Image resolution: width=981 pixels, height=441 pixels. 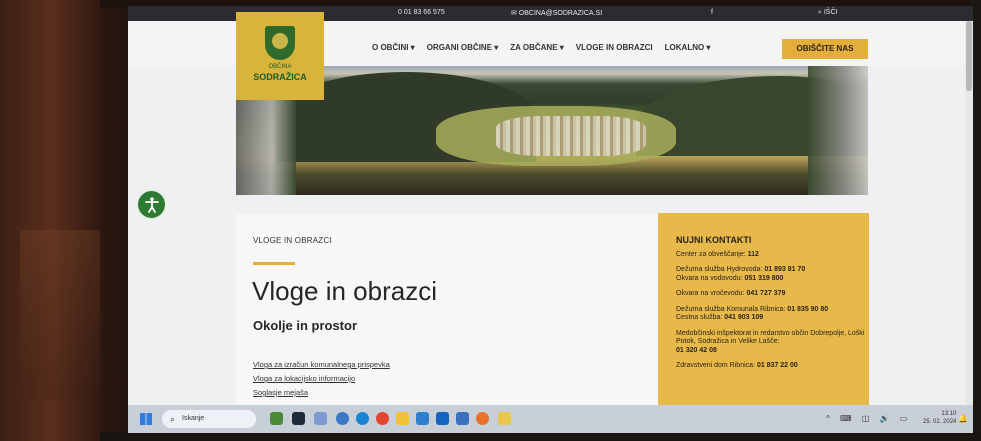 What do you see at coordinates (714, 240) in the screenshot?
I see `contacts-title: NUJNI KONTAKTI` at bounding box center [714, 240].